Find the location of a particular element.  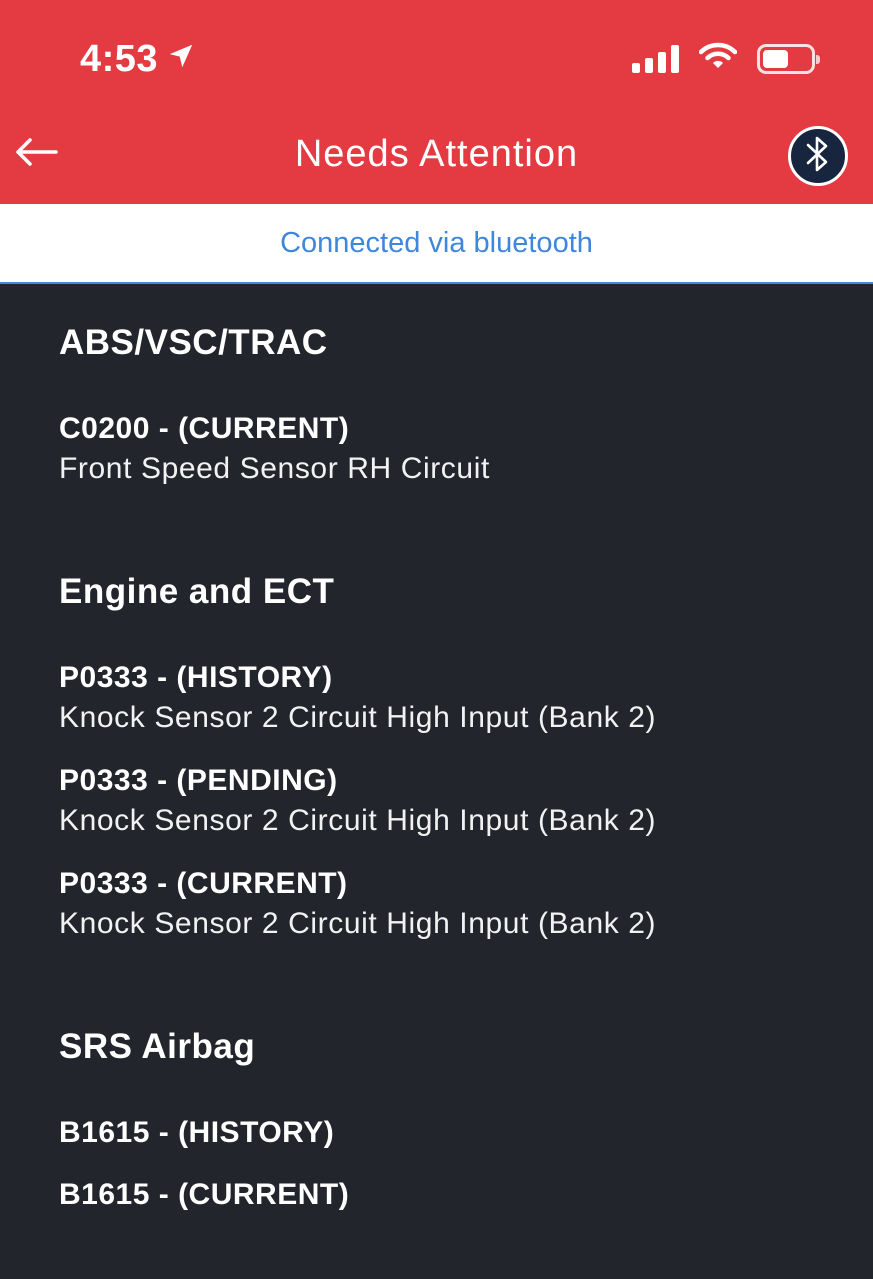

battery-level is located at coordinates (776, 58).